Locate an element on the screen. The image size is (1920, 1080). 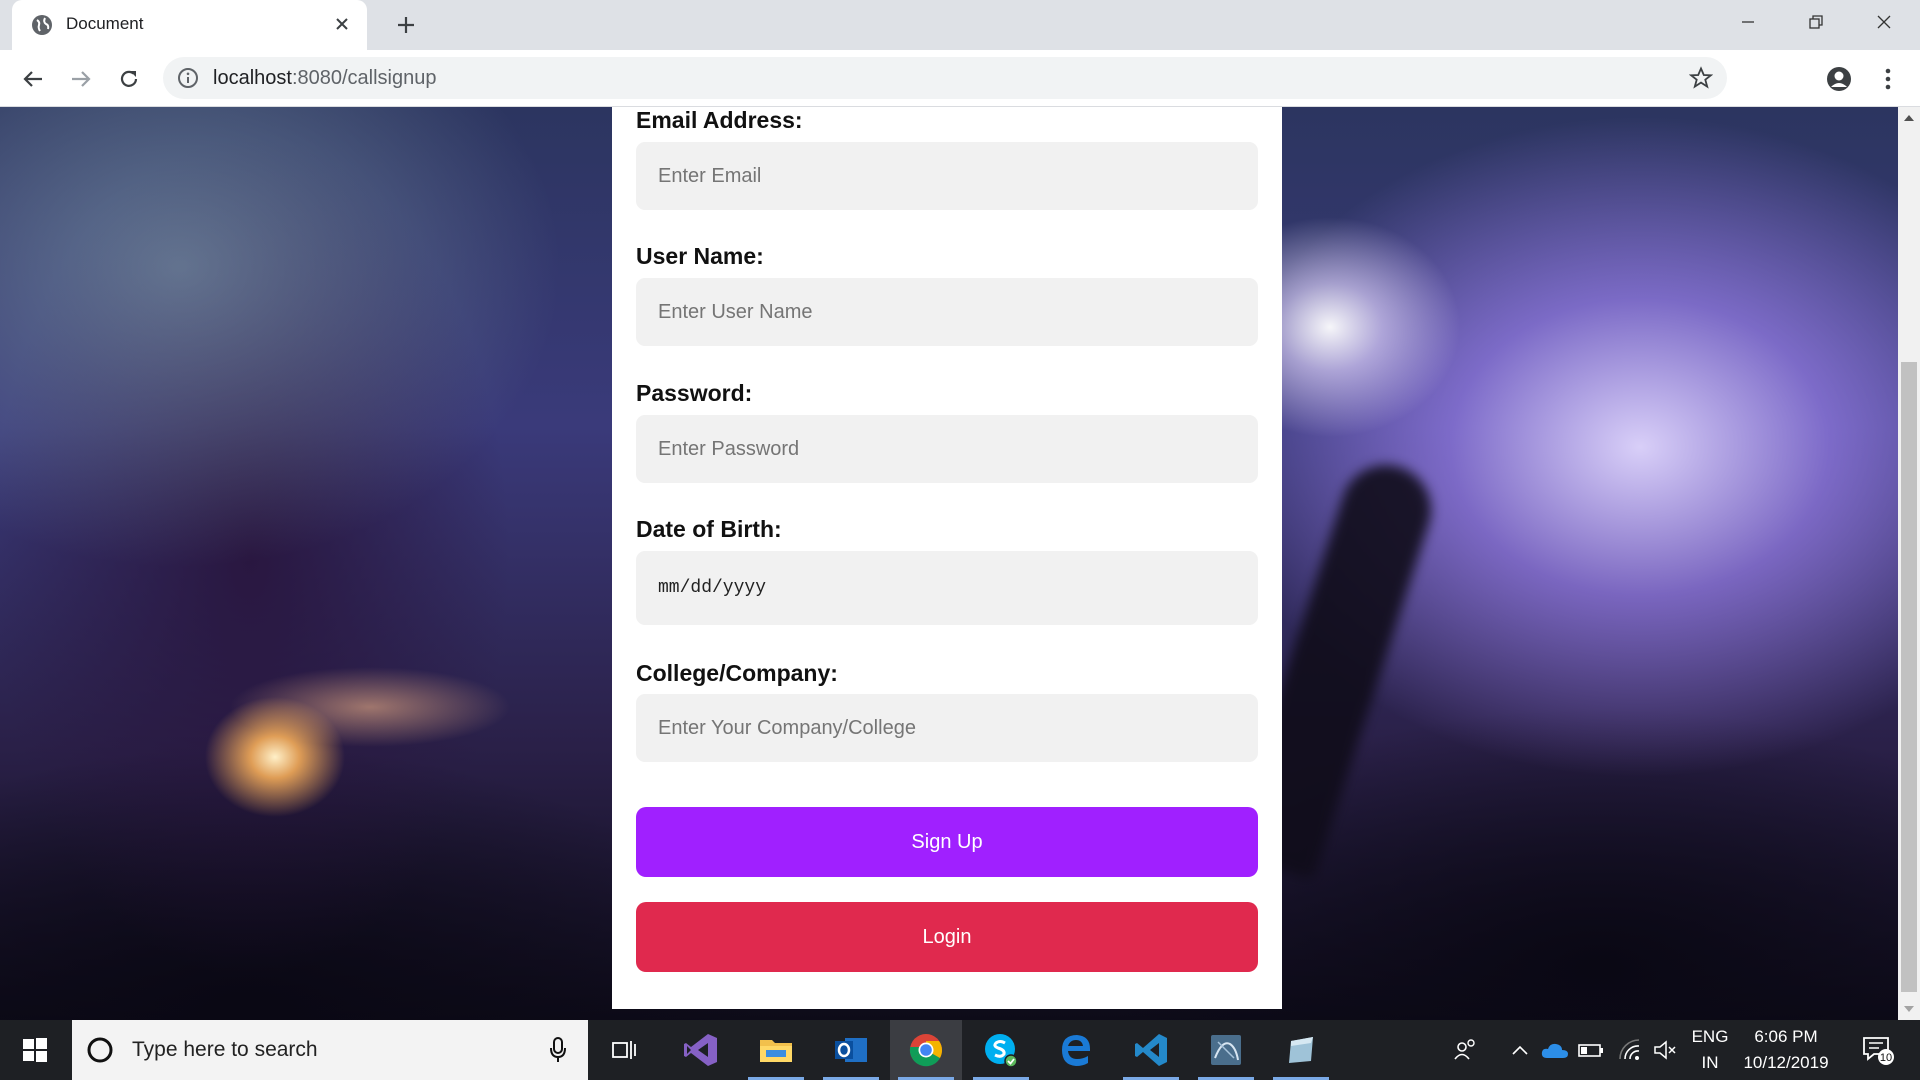
language-code: ENG is located at coordinates (1710, 1036).